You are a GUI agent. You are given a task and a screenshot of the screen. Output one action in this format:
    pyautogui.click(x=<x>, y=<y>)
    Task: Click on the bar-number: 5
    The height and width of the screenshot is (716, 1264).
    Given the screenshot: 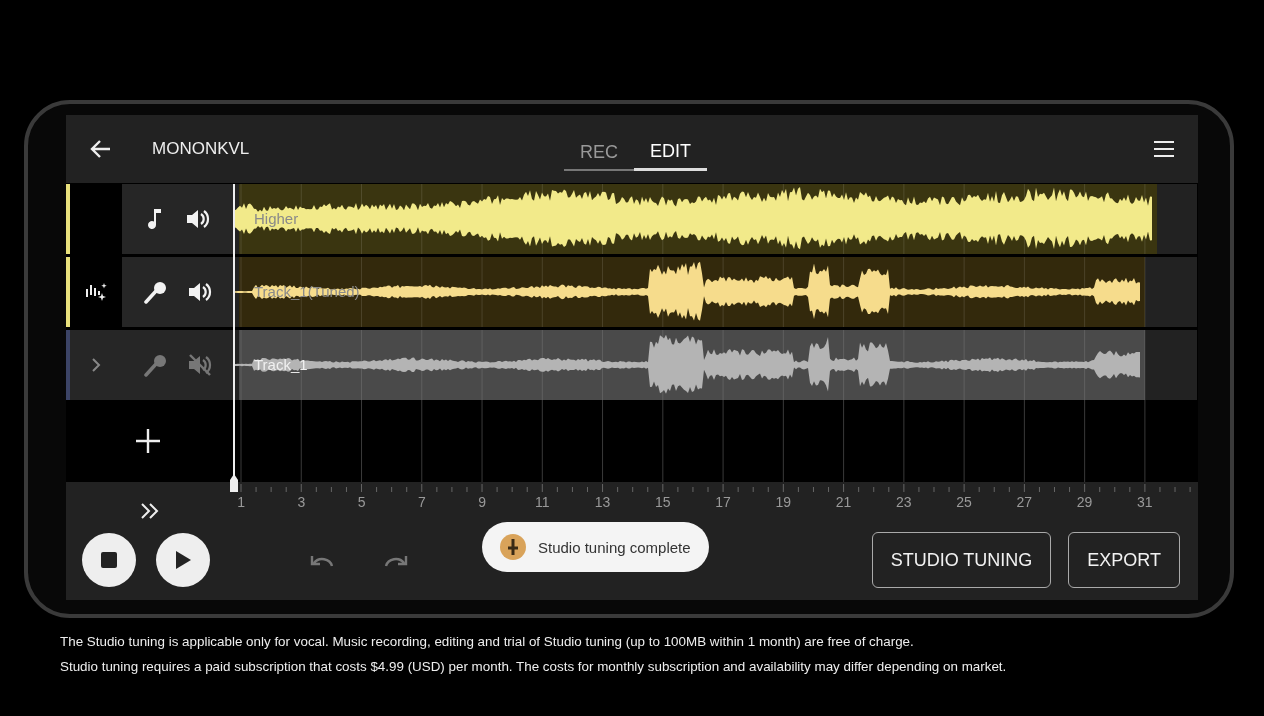 What is the action you would take?
    pyautogui.click(x=361, y=502)
    